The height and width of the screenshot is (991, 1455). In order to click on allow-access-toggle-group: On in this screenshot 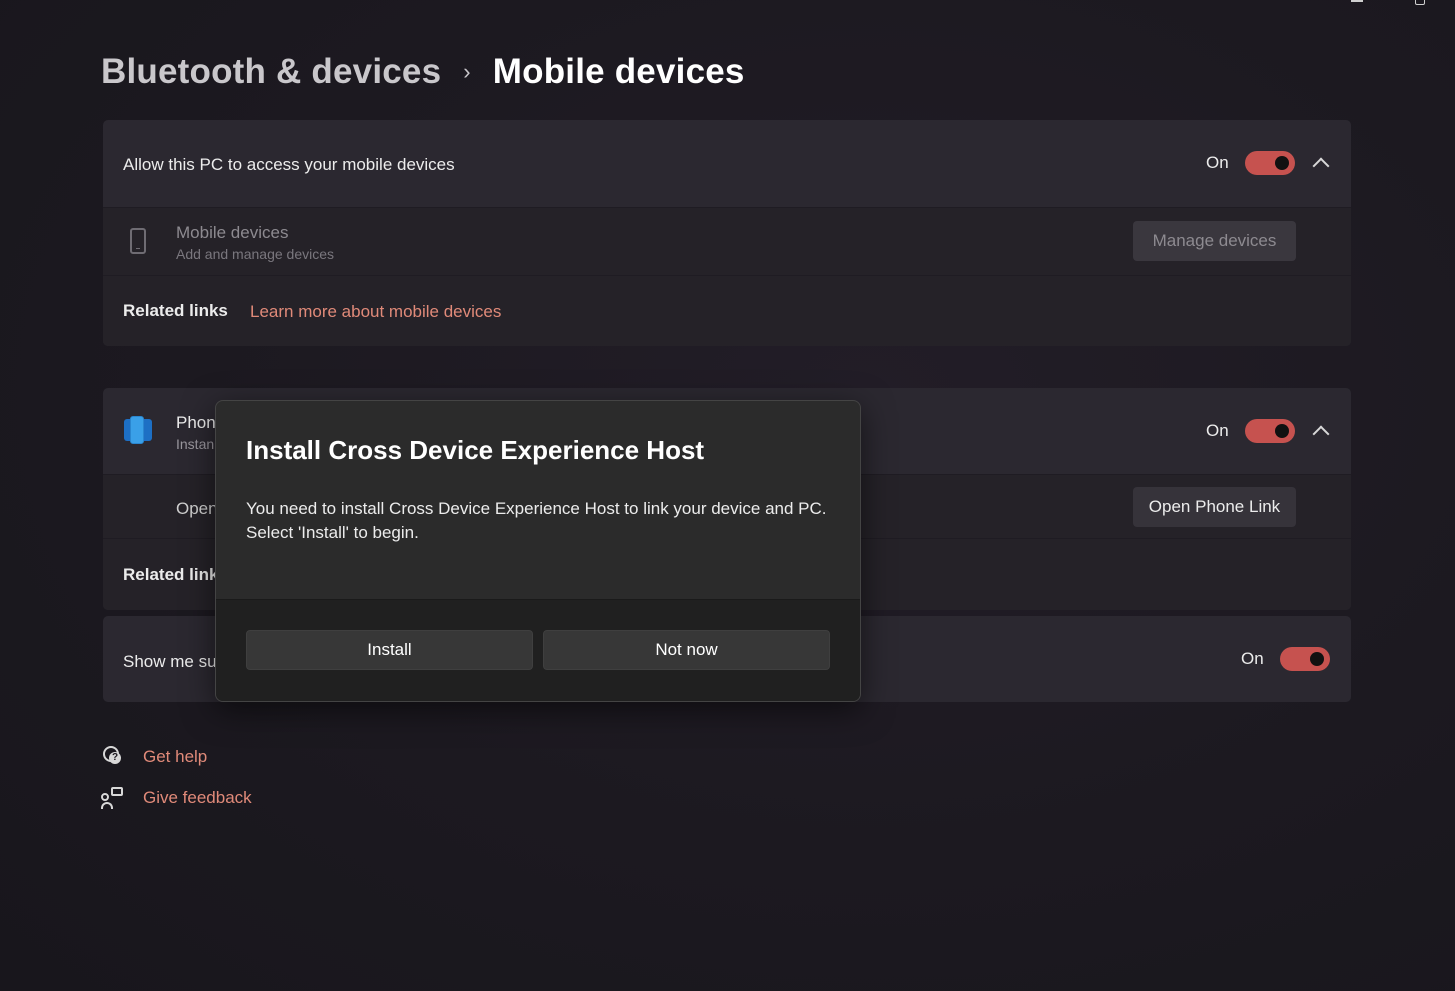, I will do `click(1250, 163)`.